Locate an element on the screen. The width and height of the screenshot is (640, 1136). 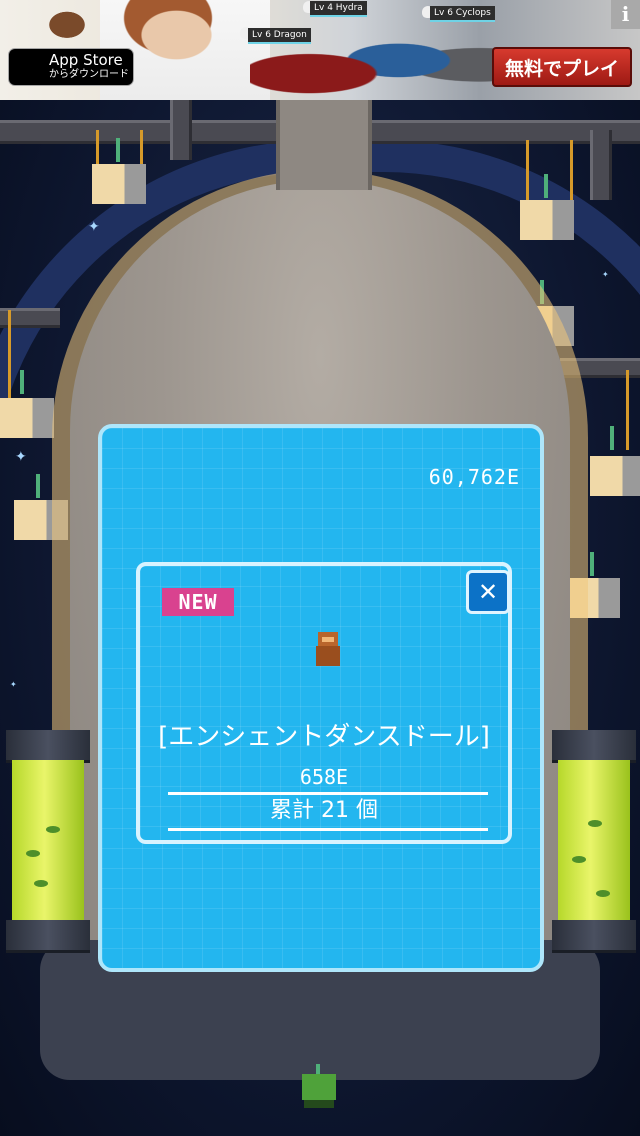
monster-tag-cyclops: Lv 6 Cyclops is located at coordinates (462, 14).